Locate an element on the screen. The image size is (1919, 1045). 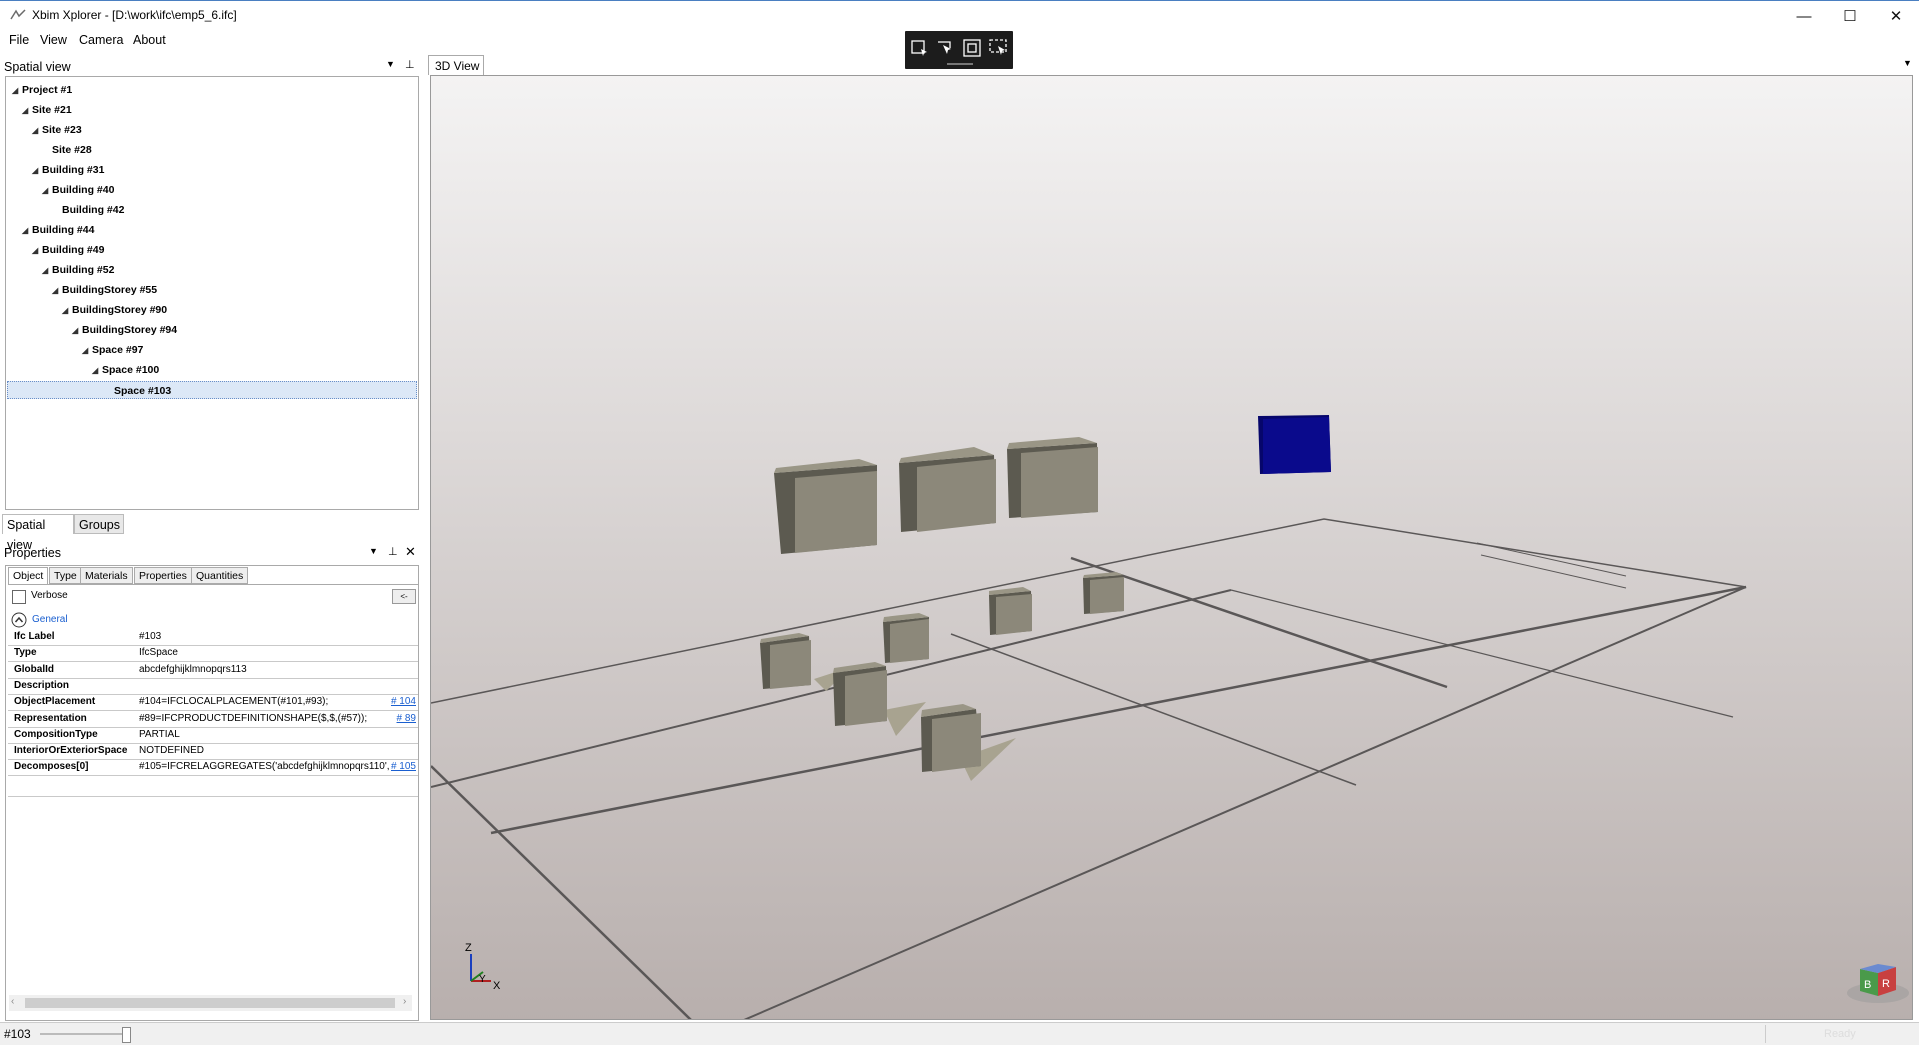
collapse-button: <- is located at coordinates (404, 596).